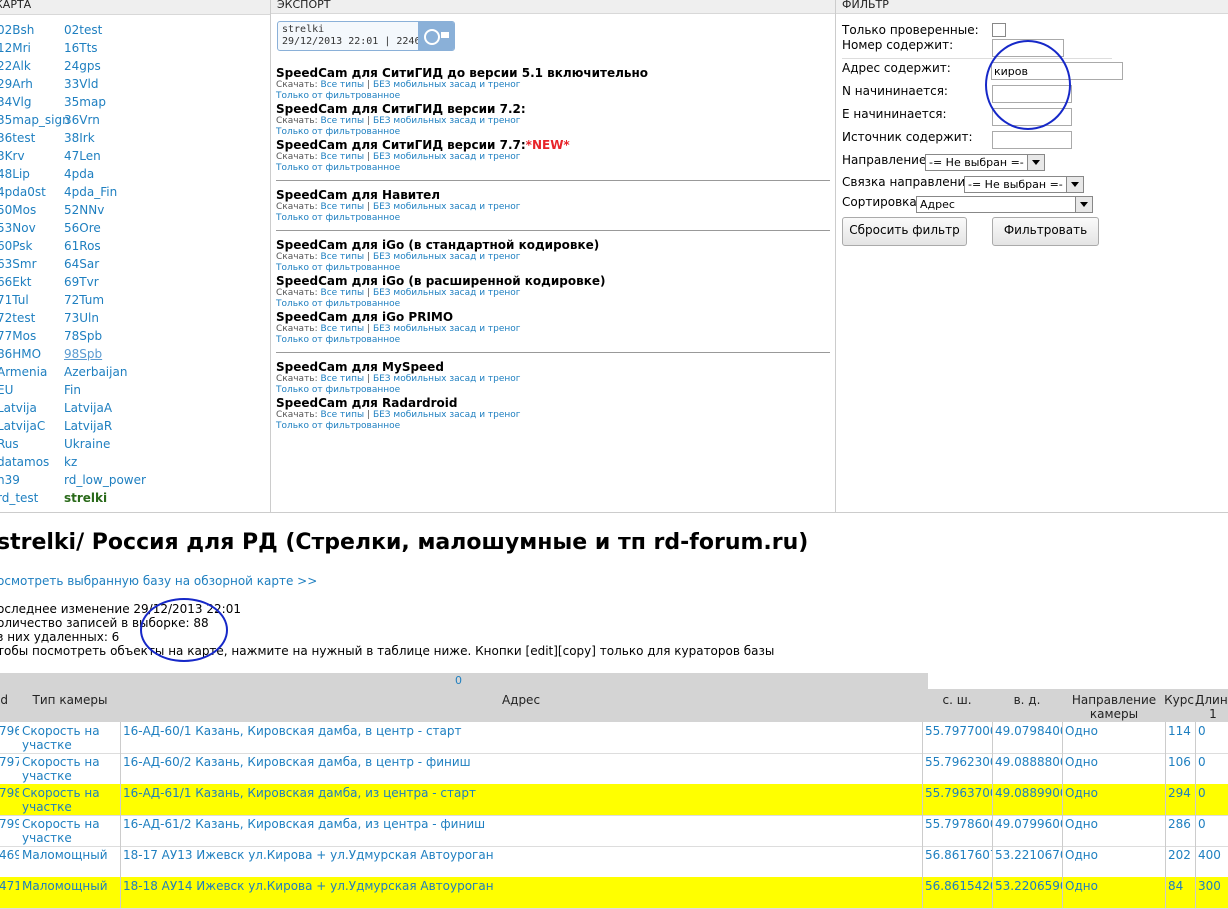 The image size is (1228, 909). I want to click on map-db-link: n39, so click(10, 480).